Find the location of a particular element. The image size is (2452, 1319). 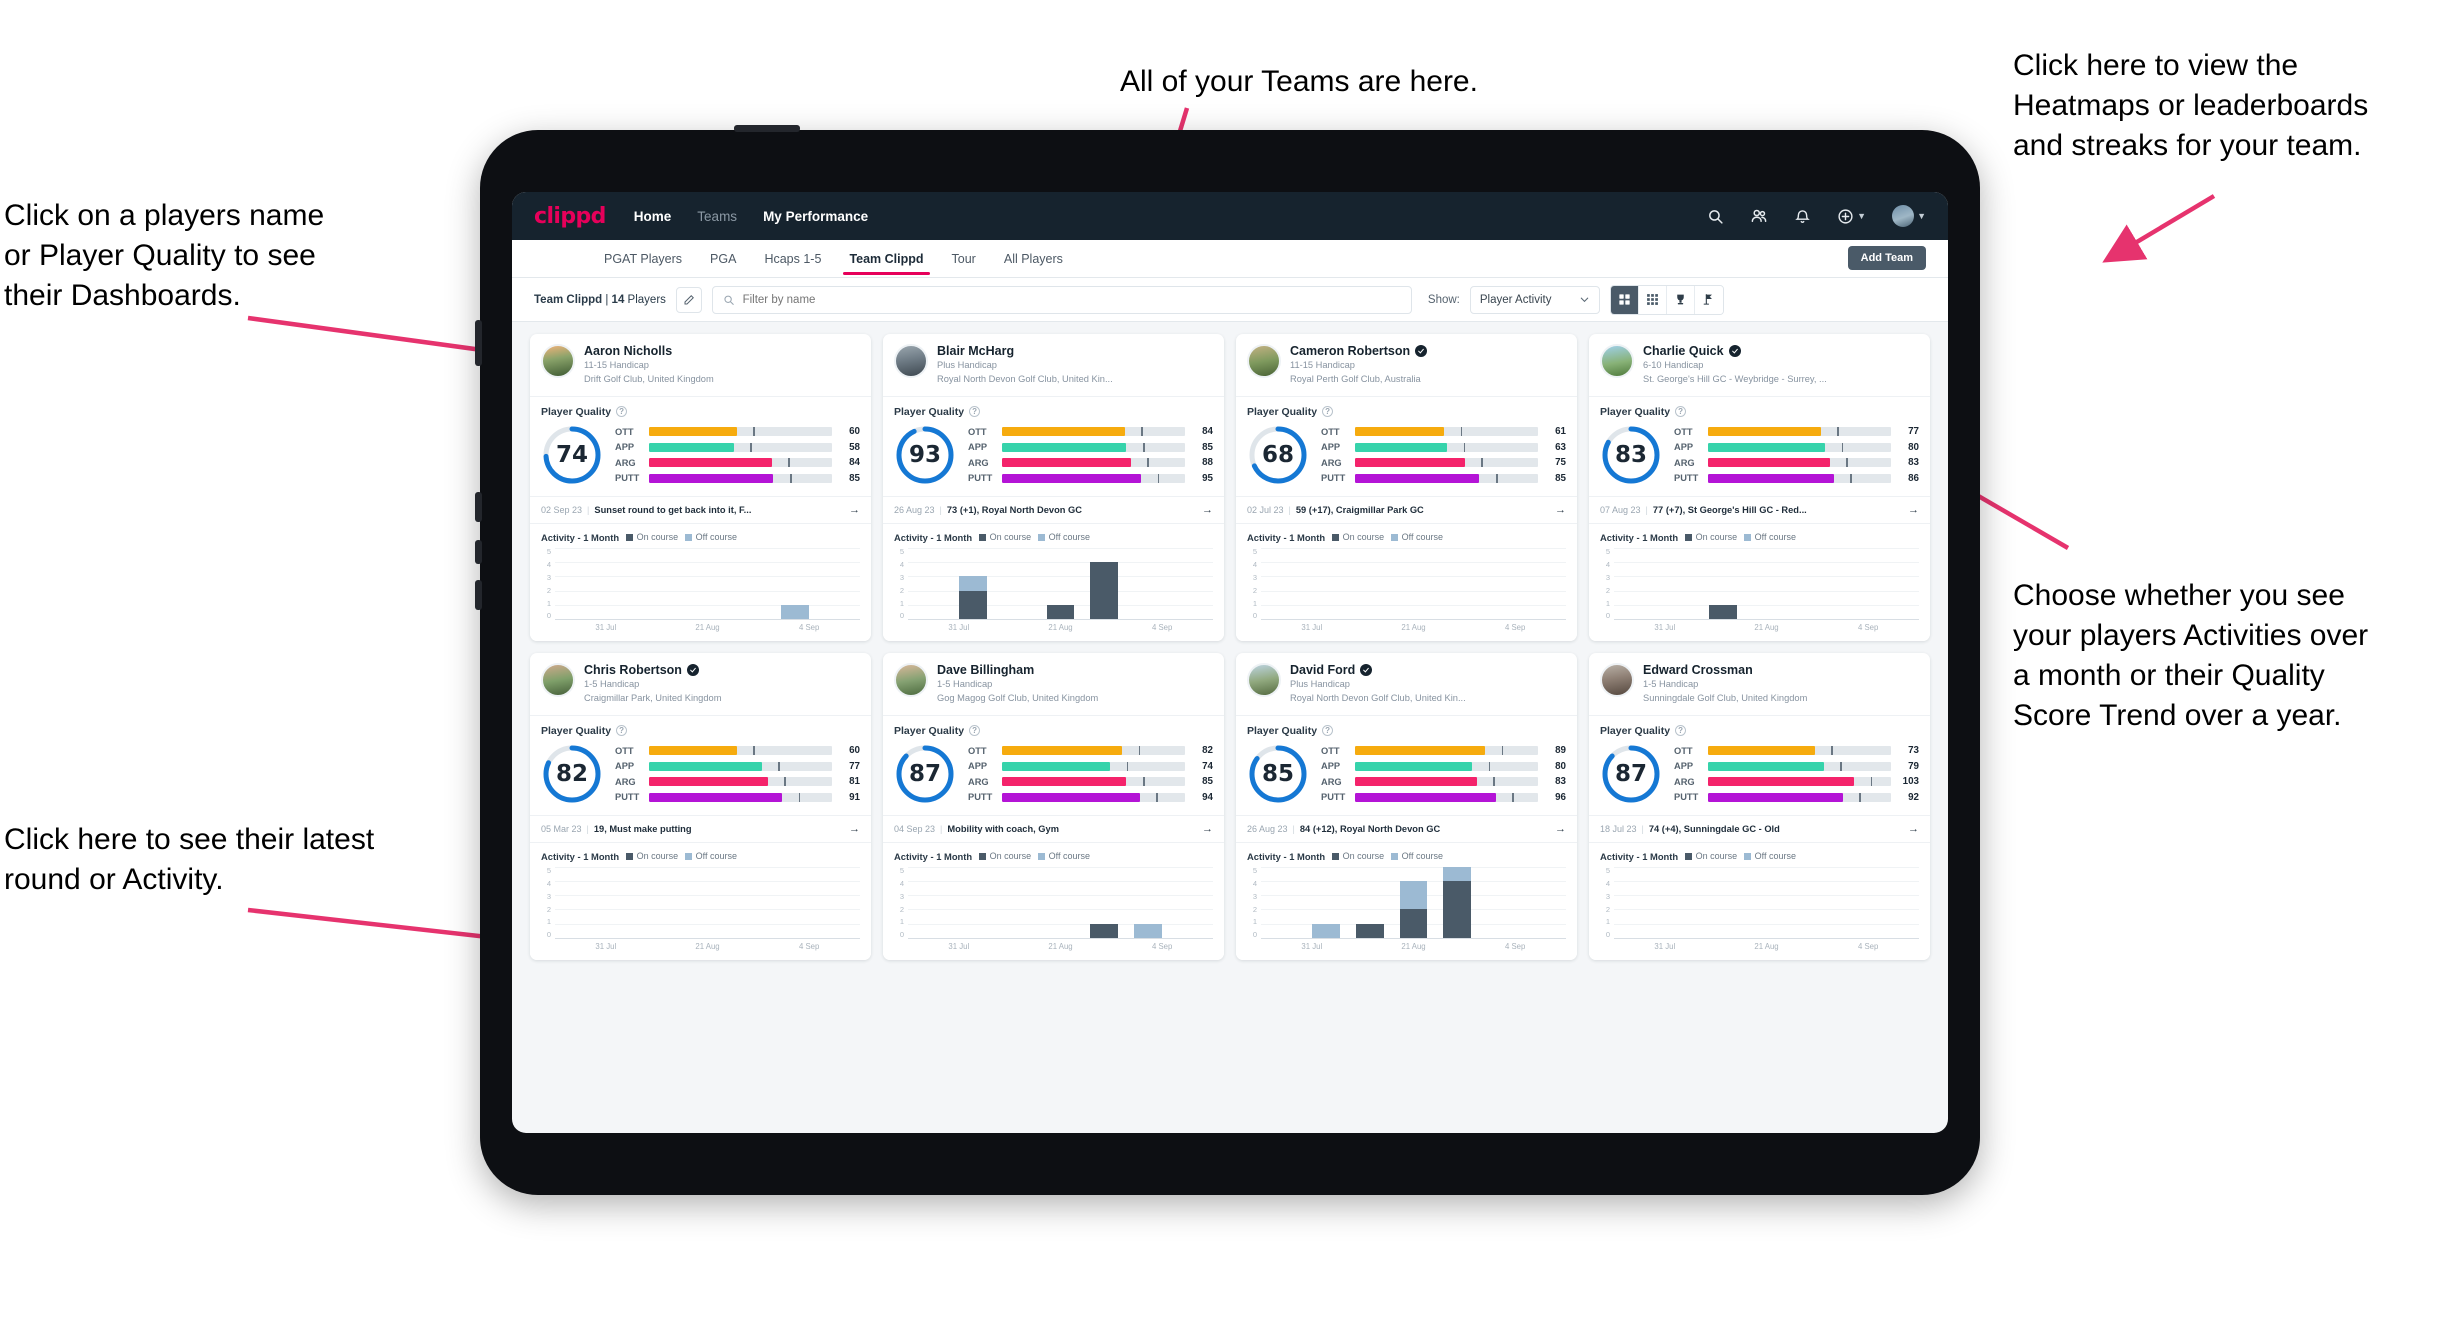

player-quality-gauge: 68 is located at coordinates (1278, 455).